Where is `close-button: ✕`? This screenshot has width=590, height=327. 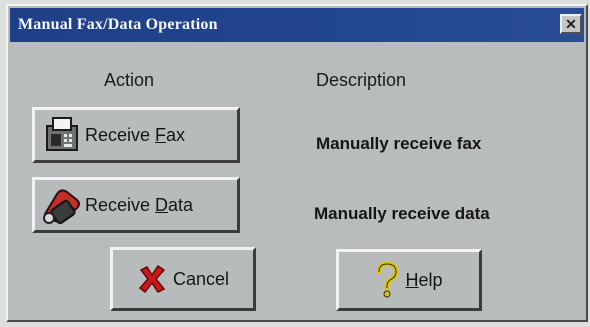
close-button: ✕ is located at coordinates (571, 24).